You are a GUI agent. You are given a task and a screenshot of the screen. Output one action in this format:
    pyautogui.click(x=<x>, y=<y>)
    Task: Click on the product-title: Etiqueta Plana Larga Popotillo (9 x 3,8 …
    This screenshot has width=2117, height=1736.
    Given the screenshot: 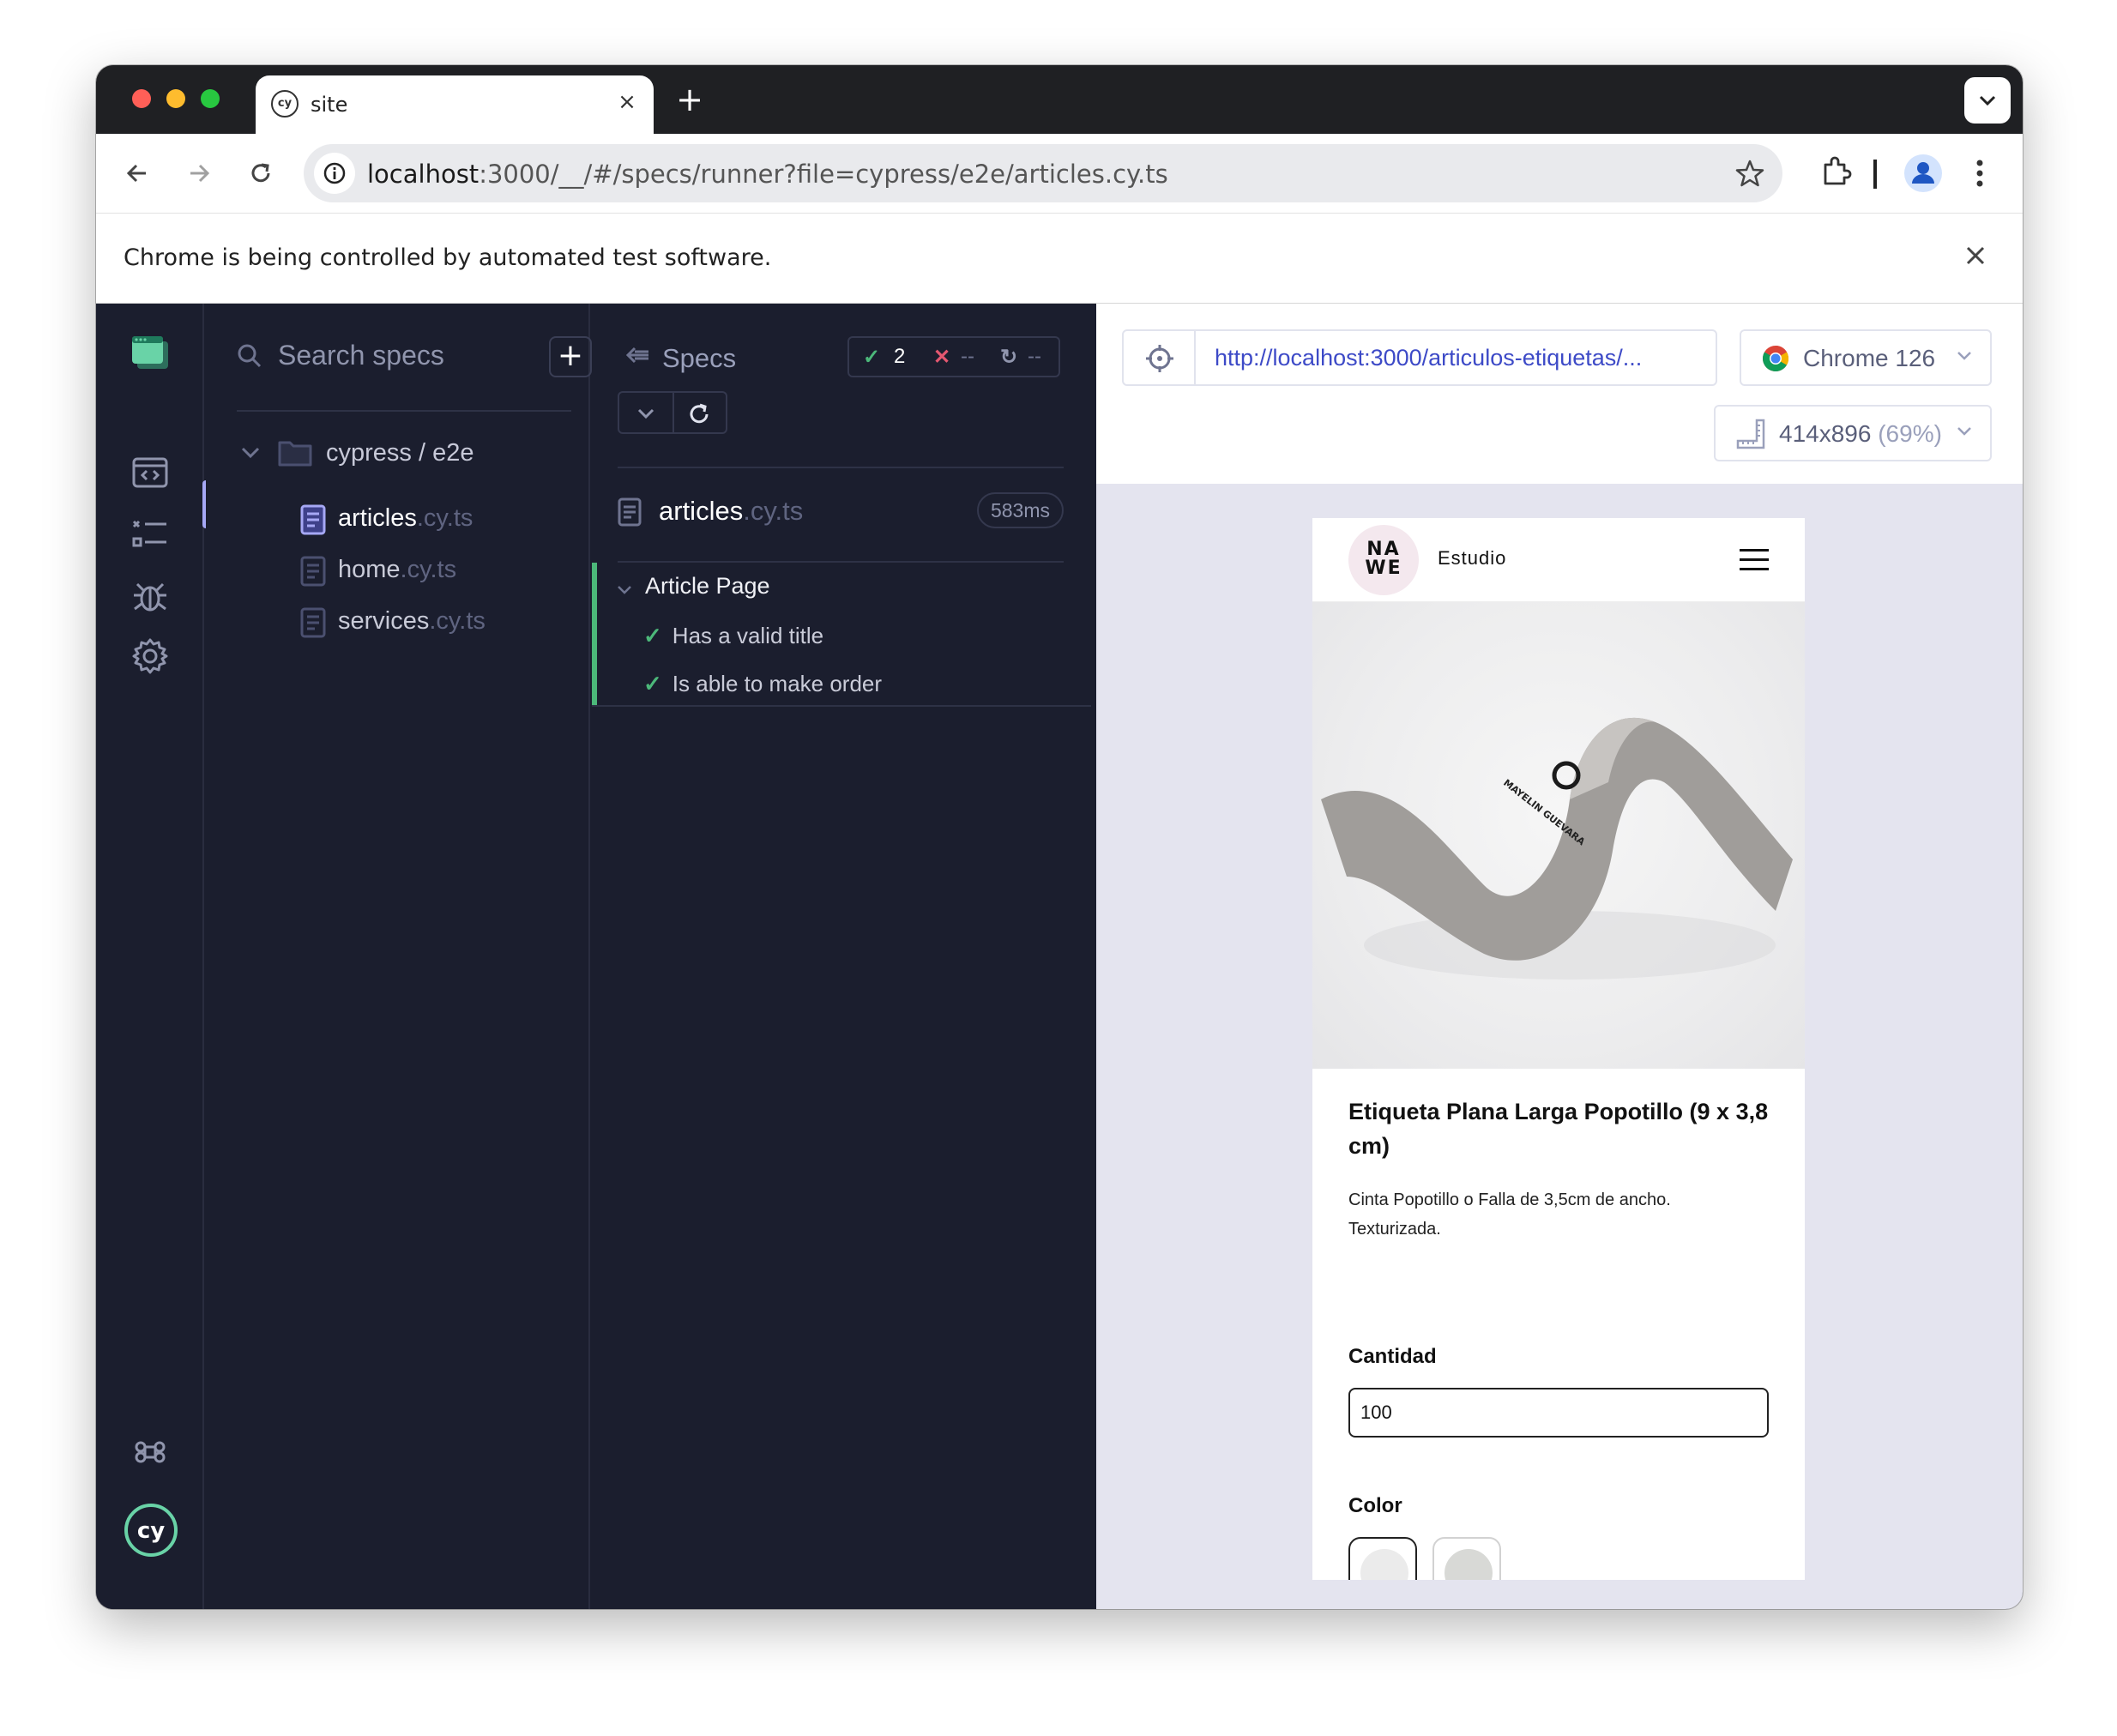 What is the action you would take?
    pyautogui.click(x=1558, y=1129)
    